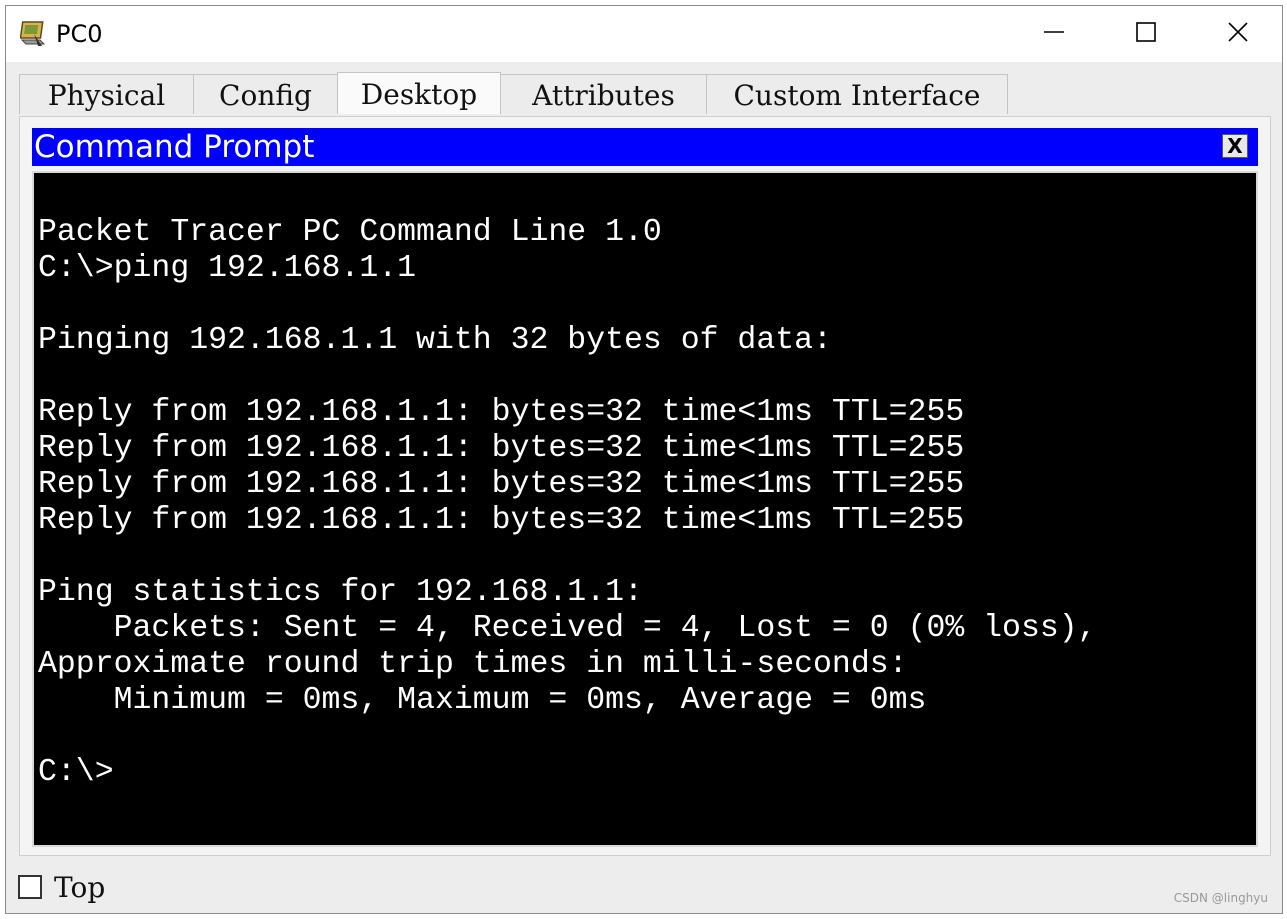 Image resolution: width=1287 pixels, height=919 pixels. What do you see at coordinates (419, 93) in the screenshot?
I see `tab-desktop: Desktop` at bounding box center [419, 93].